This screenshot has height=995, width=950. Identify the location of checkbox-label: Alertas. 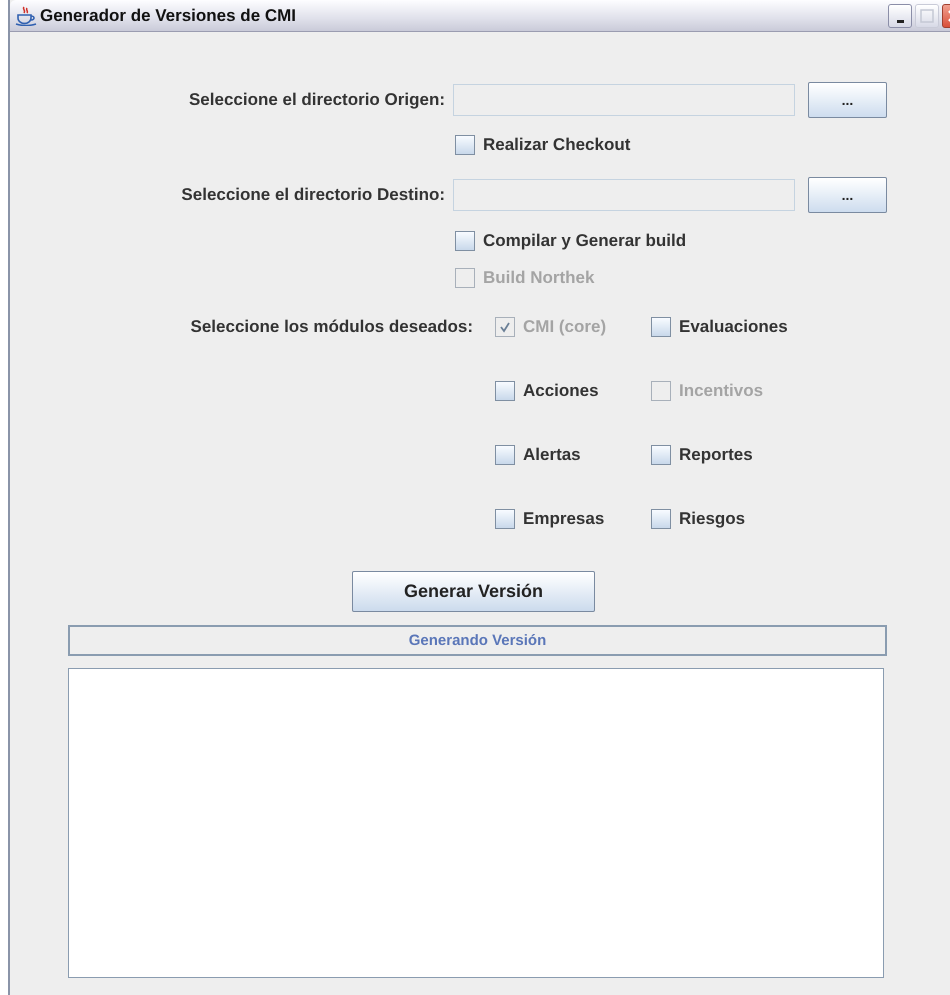
(552, 455).